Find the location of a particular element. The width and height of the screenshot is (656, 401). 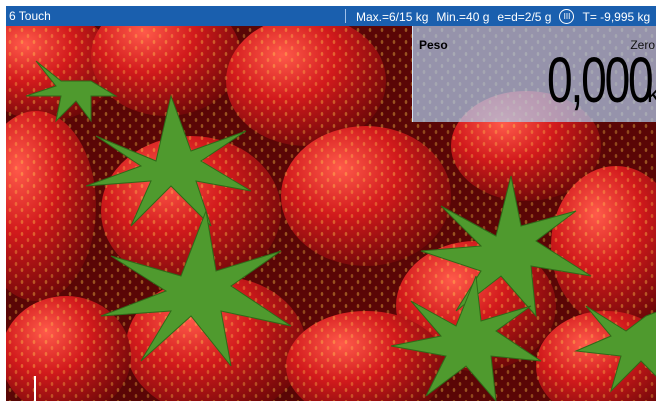

weight-label: Peso is located at coordinates (433, 45).